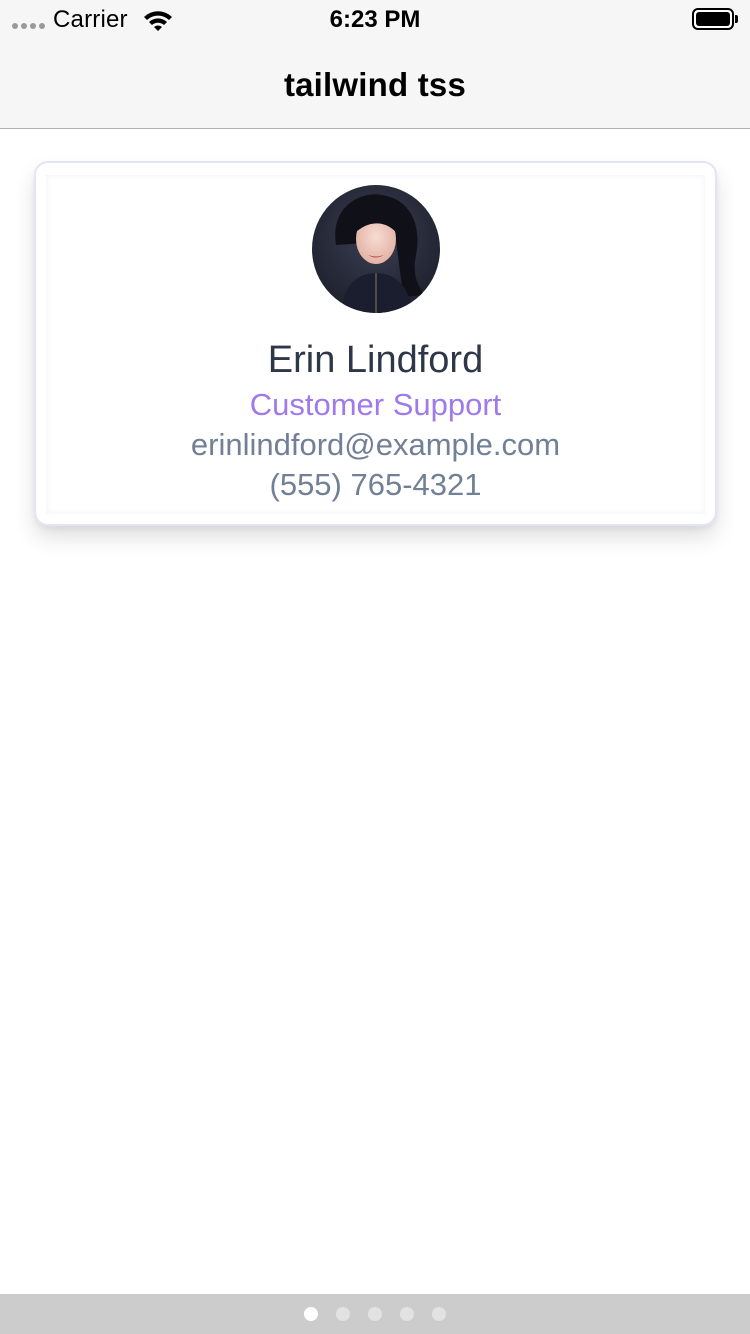  Describe the element at coordinates (715, 20) in the screenshot. I see `battery-icon` at that location.